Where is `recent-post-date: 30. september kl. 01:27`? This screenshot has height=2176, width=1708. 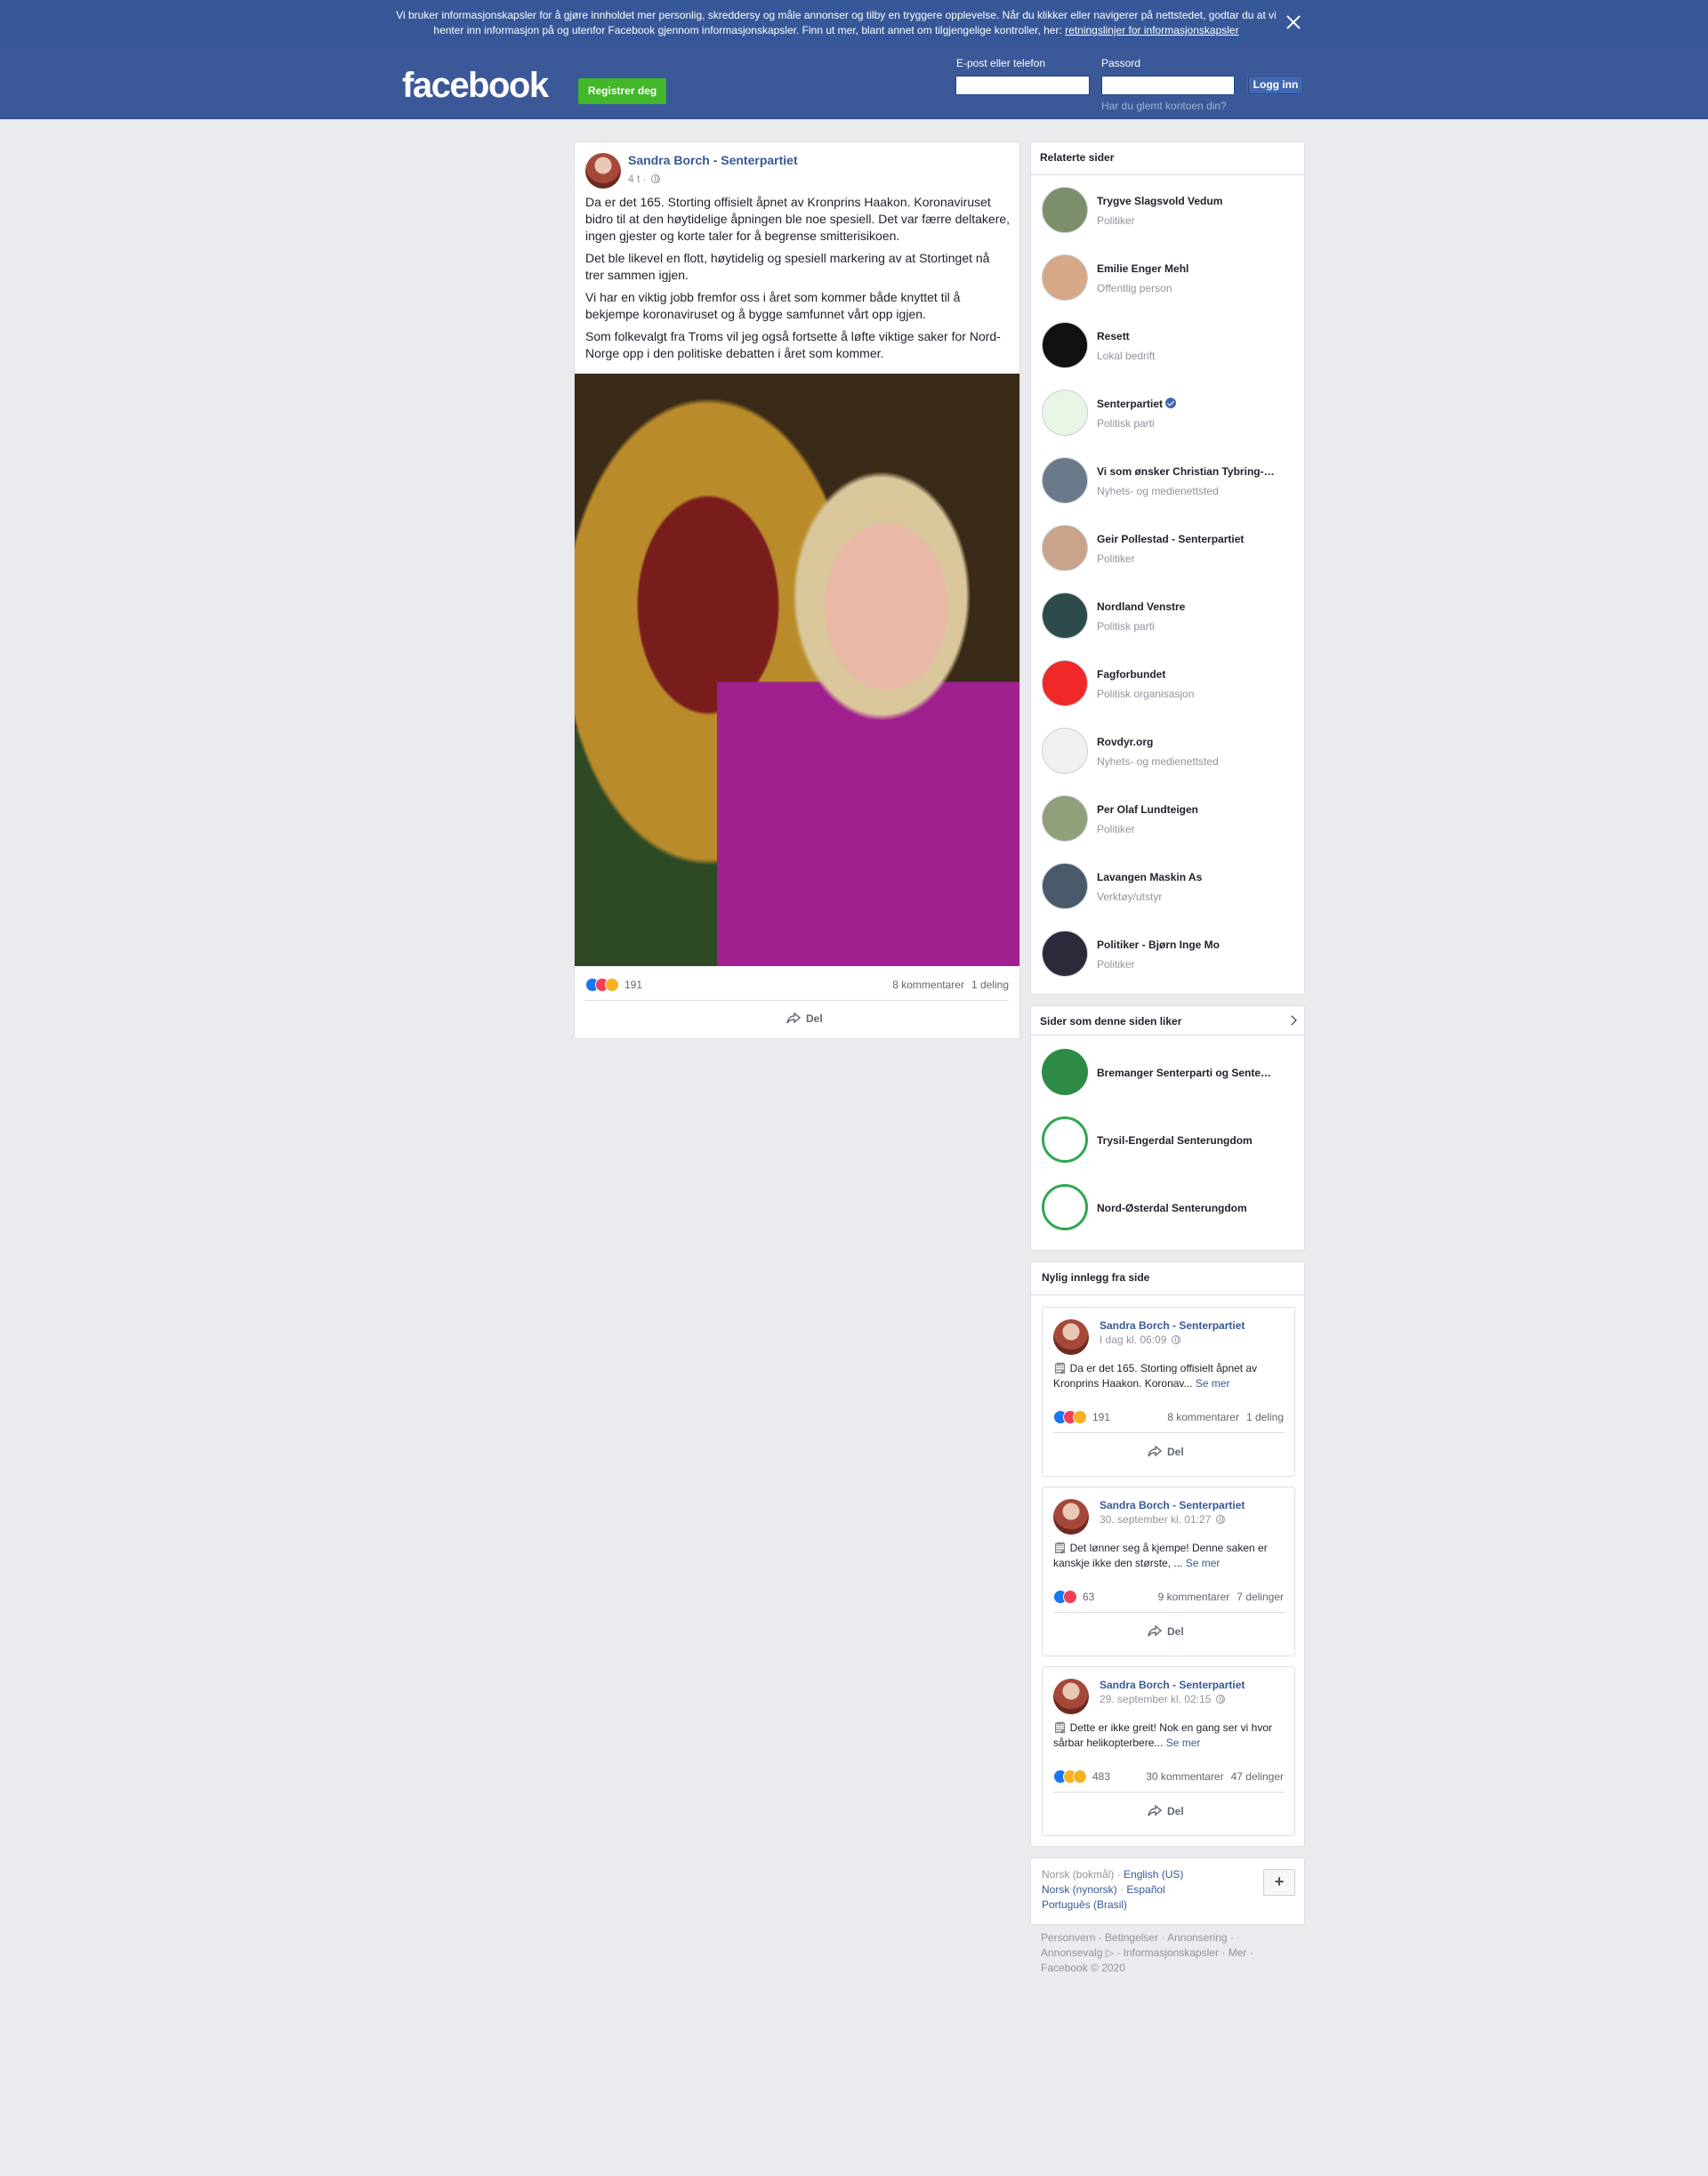 recent-post-date: 30. september kl. 01:27 is located at coordinates (1162, 1519).